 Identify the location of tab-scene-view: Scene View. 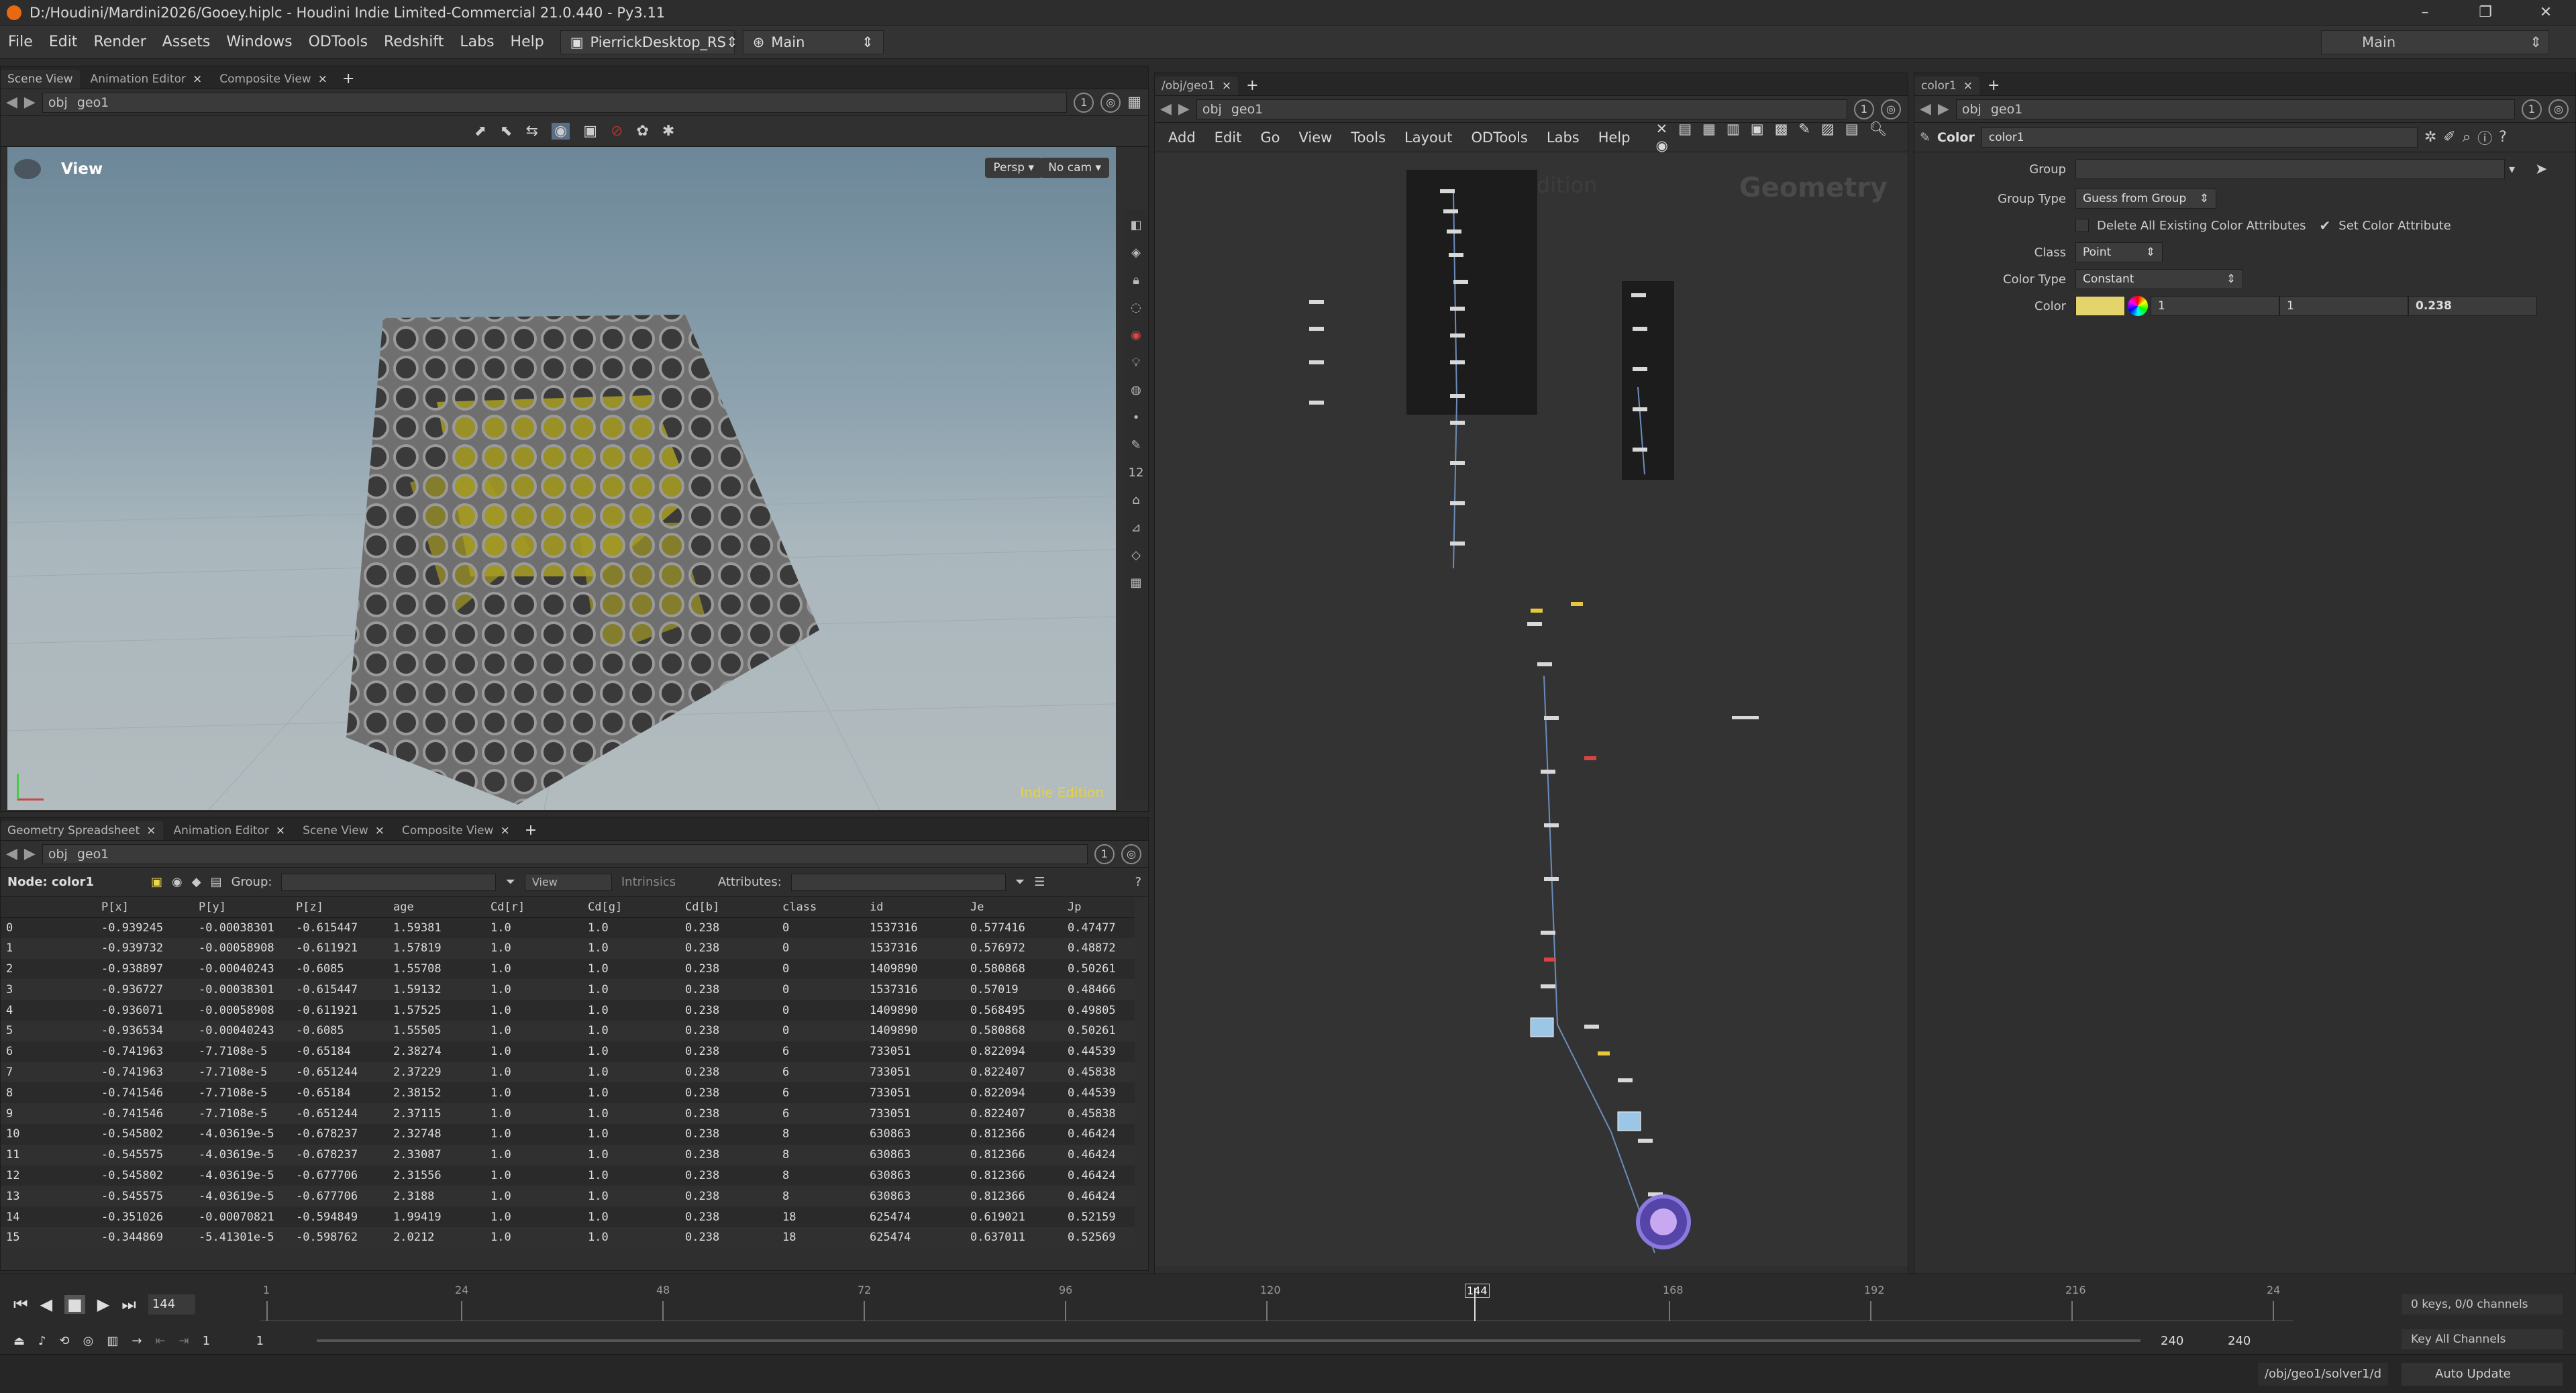
(40, 79).